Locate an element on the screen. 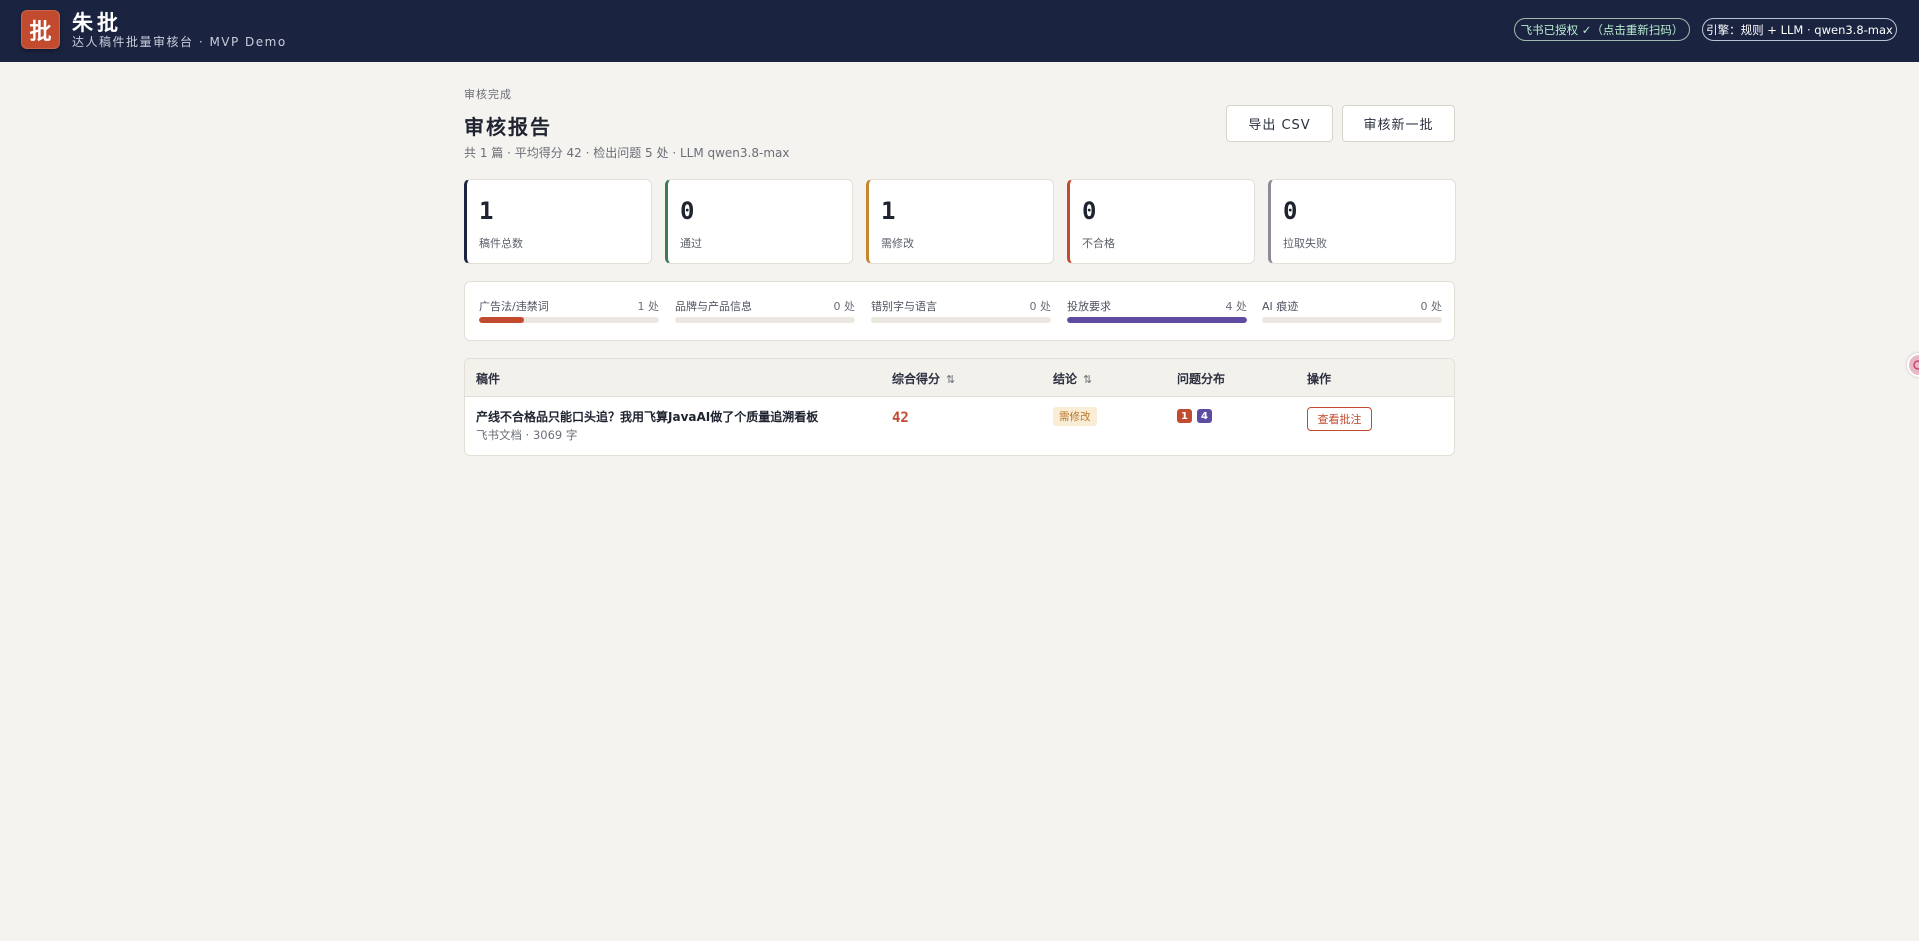 The width and height of the screenshot is (1919, 941). floating-assistant-icon is located at coordinates (1913, 365).